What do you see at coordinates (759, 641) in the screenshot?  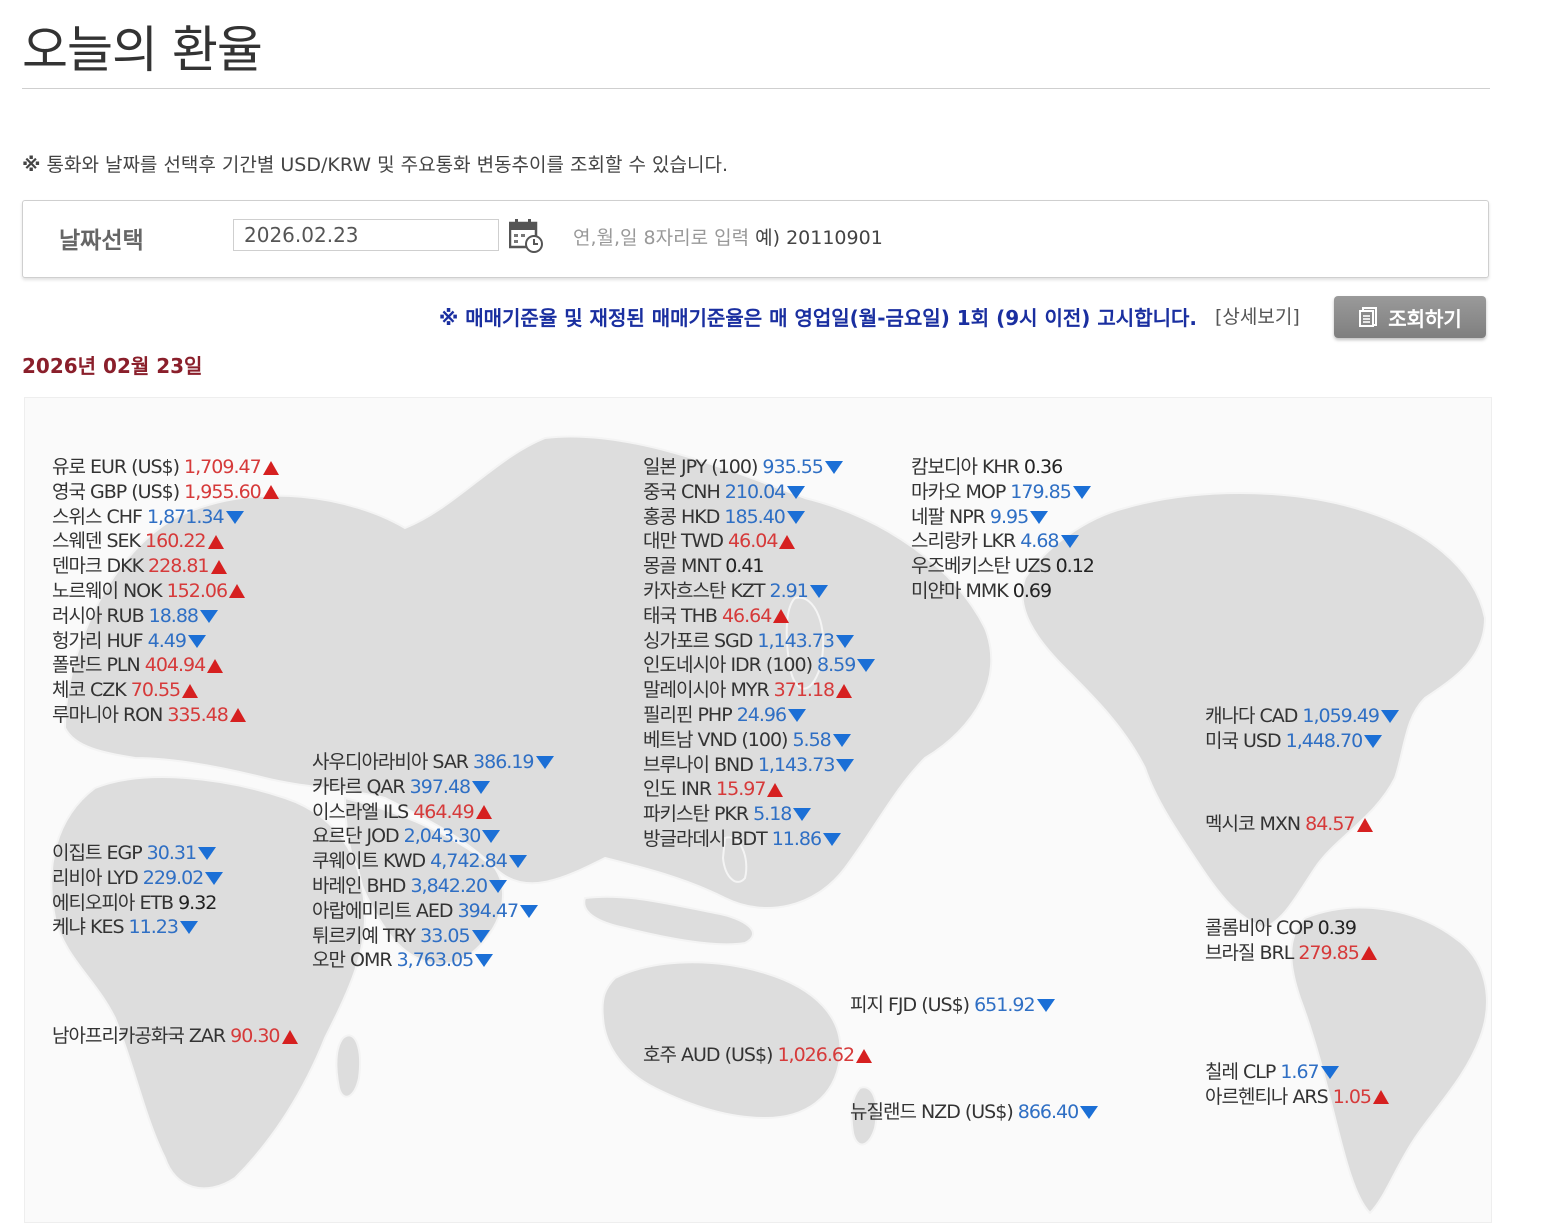 I see `currency-row: 싱가포르 SGD 1,143.73` at bounding box center [759, 641].